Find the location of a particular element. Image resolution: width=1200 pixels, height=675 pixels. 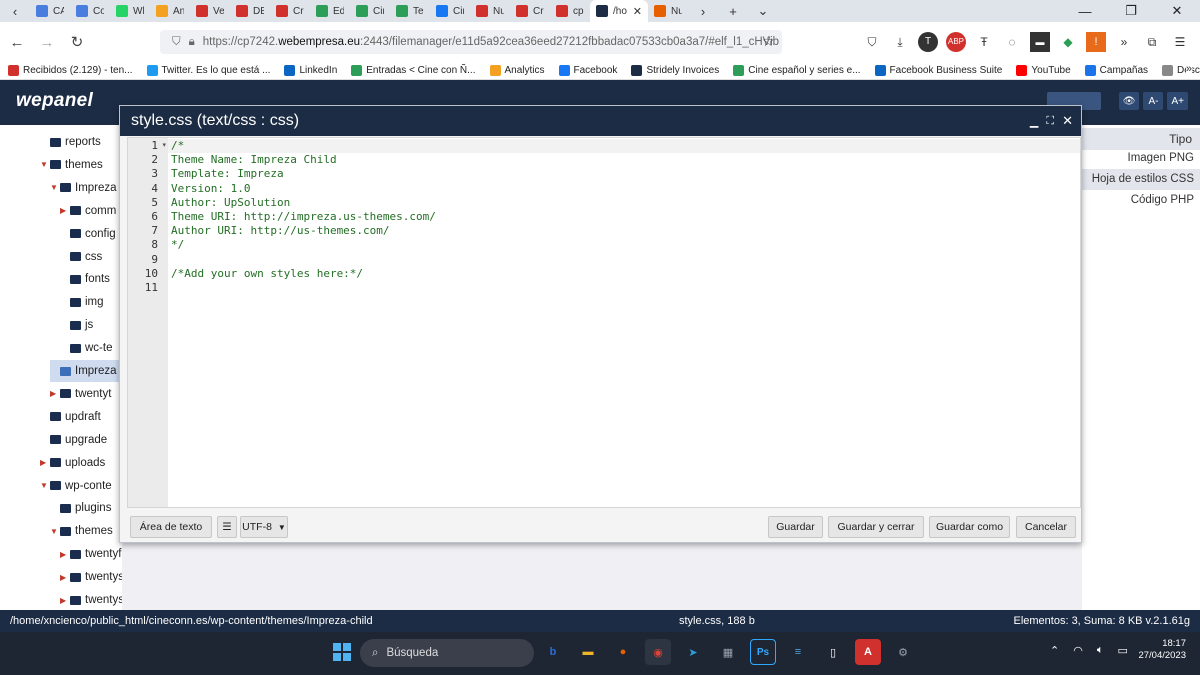

folder-tree-item: config is located at coordinates (58, 234).